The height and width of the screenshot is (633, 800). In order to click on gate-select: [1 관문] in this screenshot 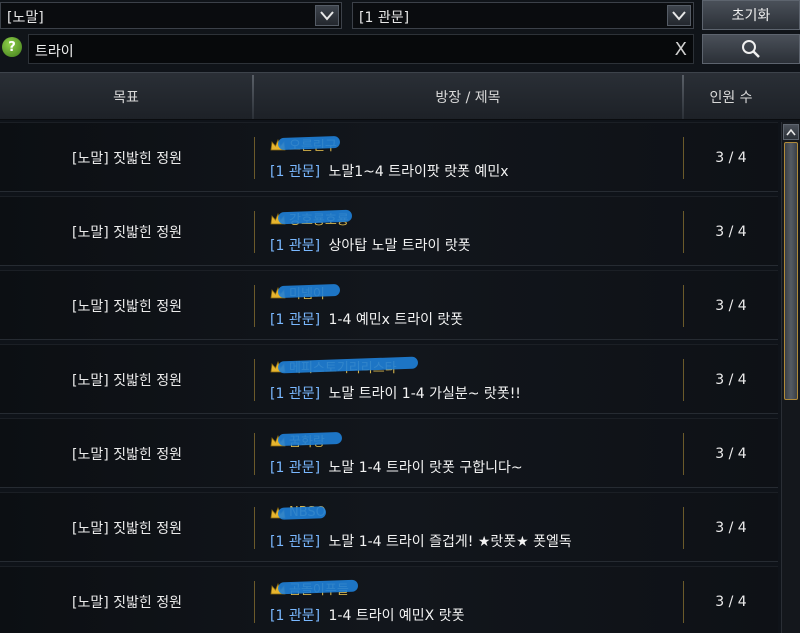, I will do `click(523, 15)`.